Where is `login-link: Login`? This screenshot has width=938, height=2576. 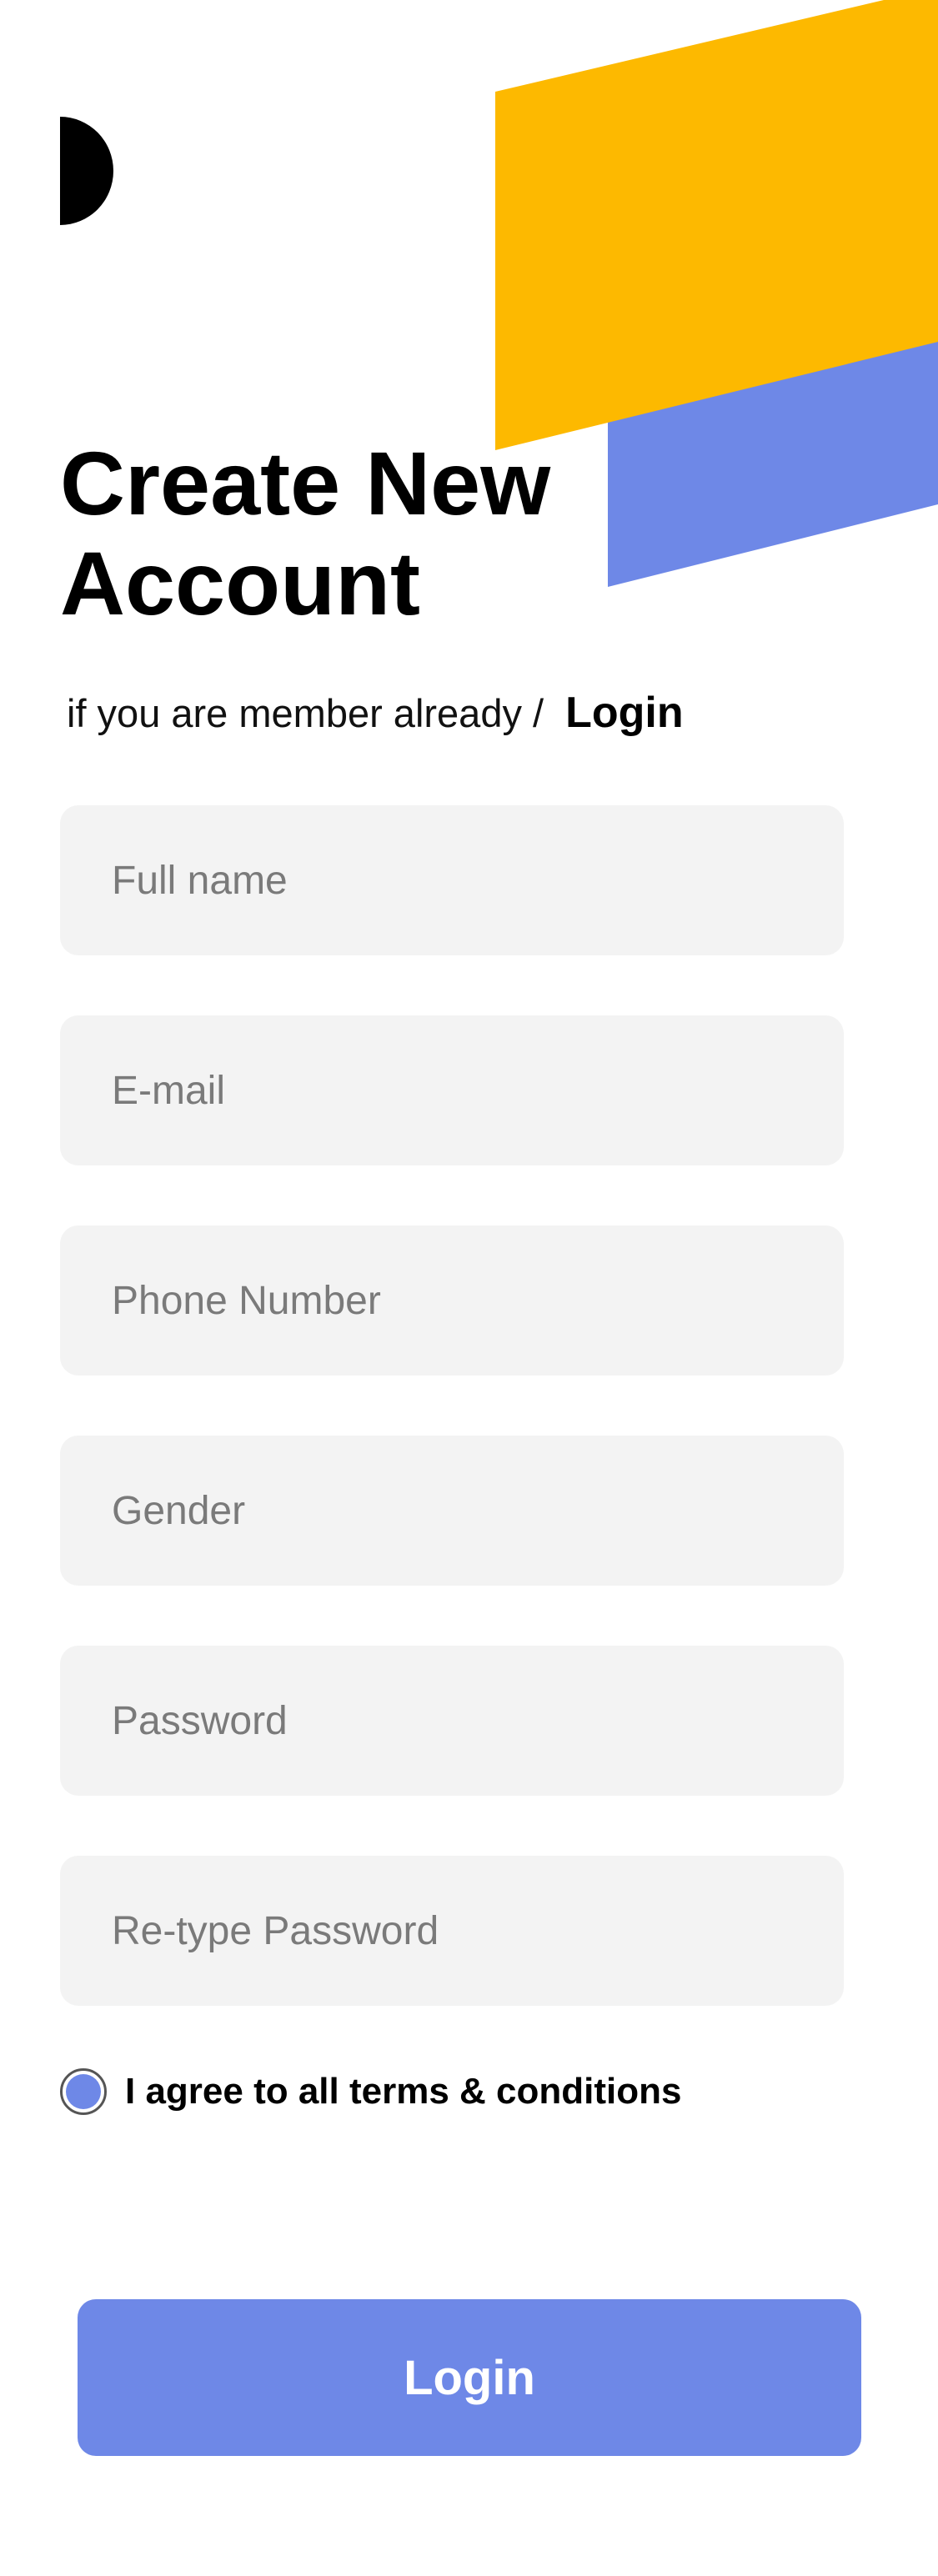 login-link: Login is located at coordinates (624, 713).